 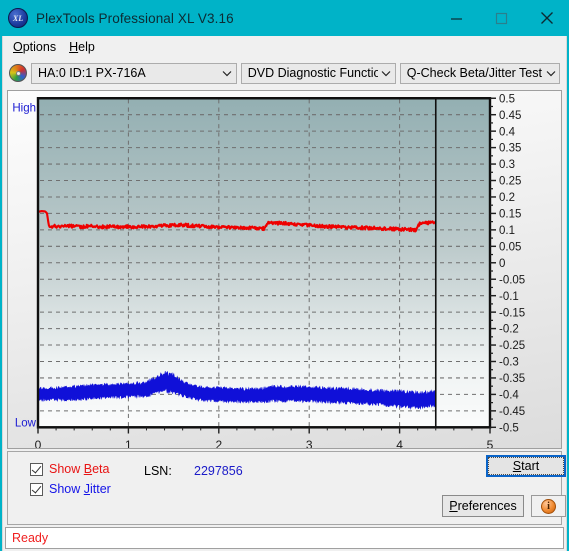 What do you see at coordinates (510, 246) in the screenshot?
I see `svg-text: 0.05` at bounding box center [510, 246].